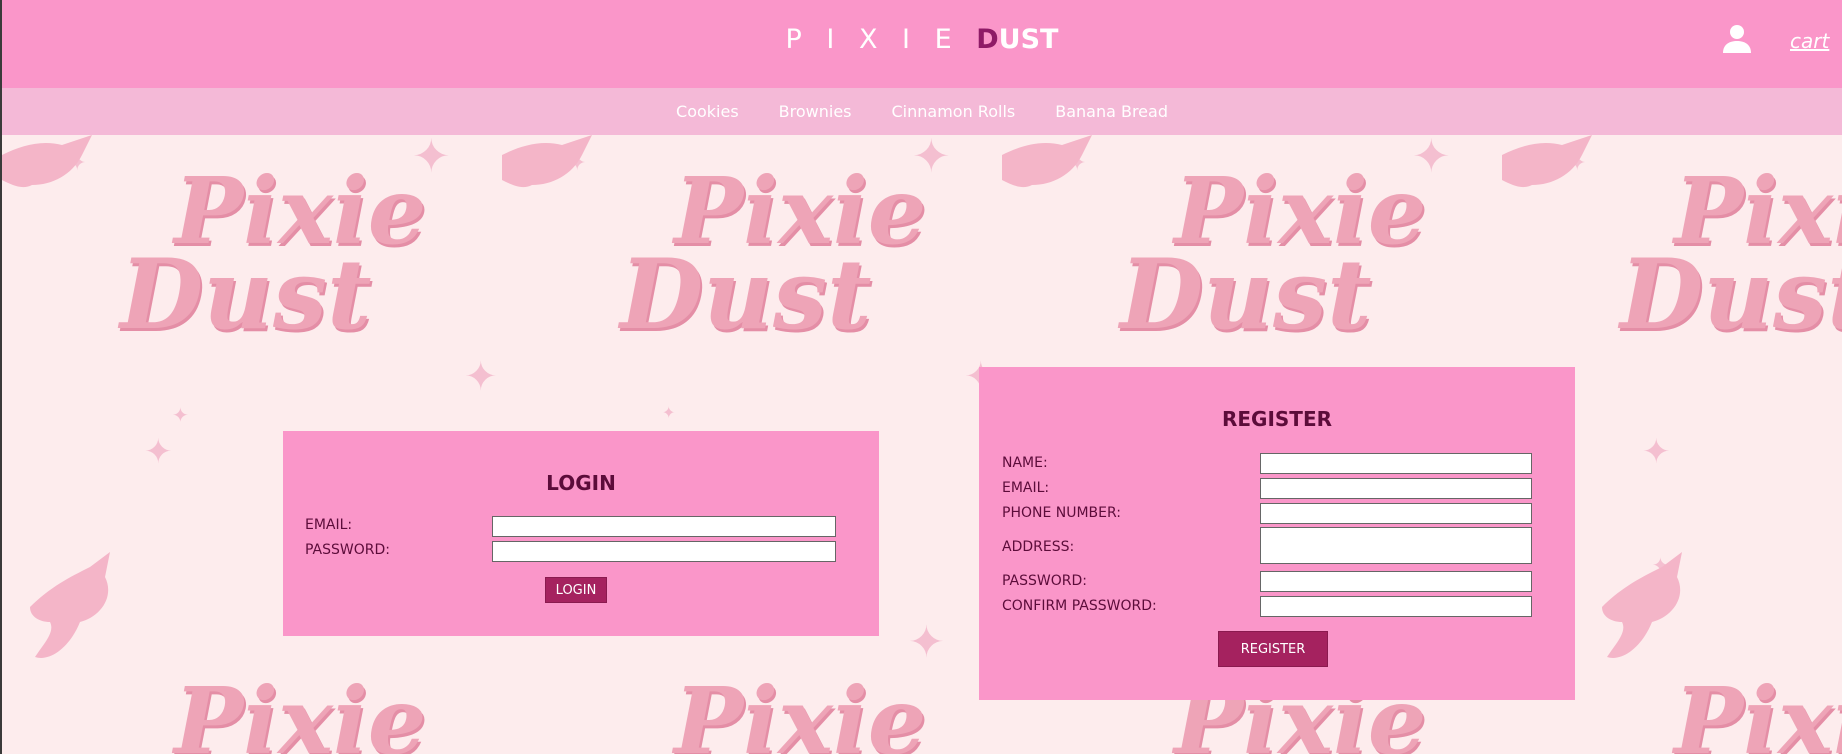 Image resolution: width=1842 pixels, height=754 pixels. I want to click on top-header: P I X I E DUST cart, so click(921, 44).